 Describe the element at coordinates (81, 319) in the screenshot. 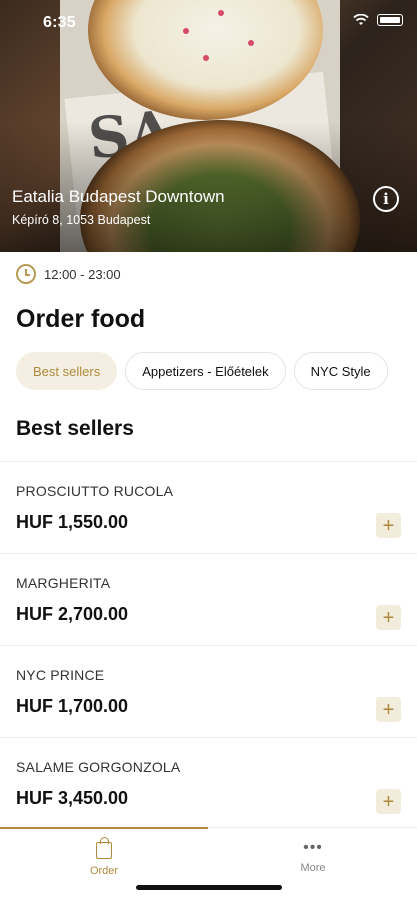

I see `page-title: Order food` at that location.